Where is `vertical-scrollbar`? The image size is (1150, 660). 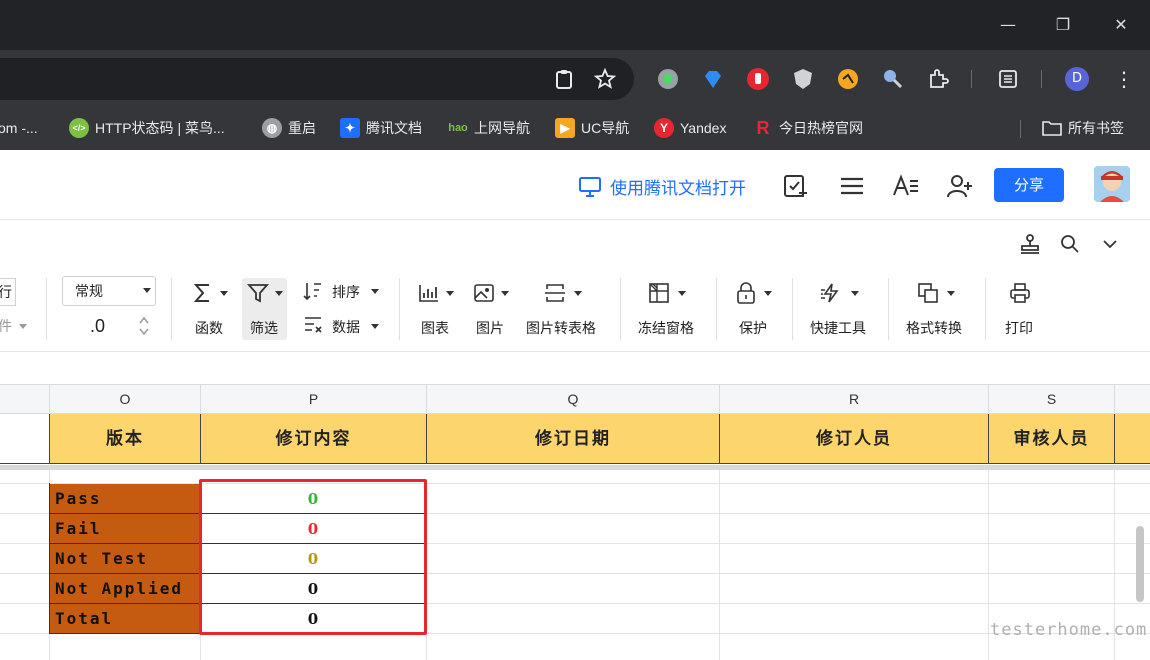 vertical-scrollbar is located at coordinates (1140, 564).